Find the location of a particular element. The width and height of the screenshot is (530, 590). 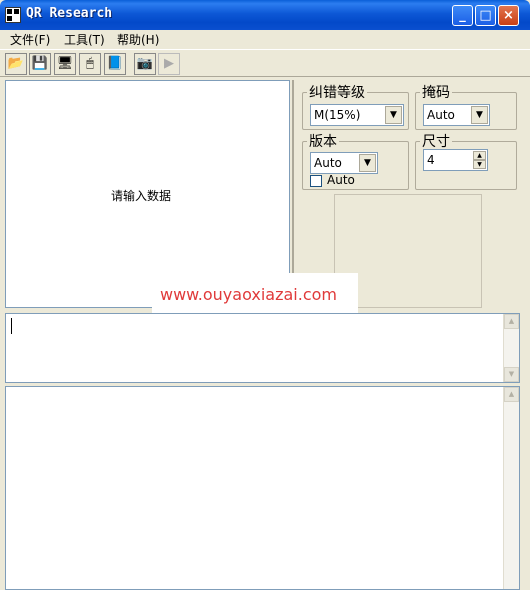

minimize-button: _ is located at coordinates (462, 15).